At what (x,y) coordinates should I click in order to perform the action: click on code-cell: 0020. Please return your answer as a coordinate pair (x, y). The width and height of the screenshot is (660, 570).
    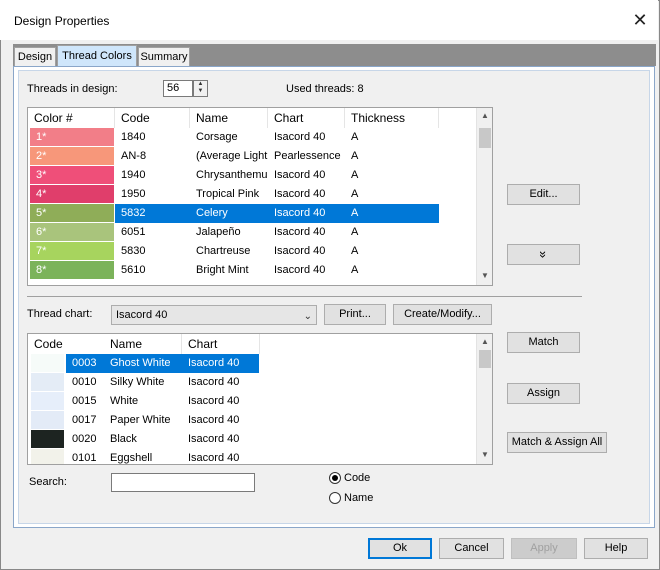
    Looking at the image, I should click on (84, 439).